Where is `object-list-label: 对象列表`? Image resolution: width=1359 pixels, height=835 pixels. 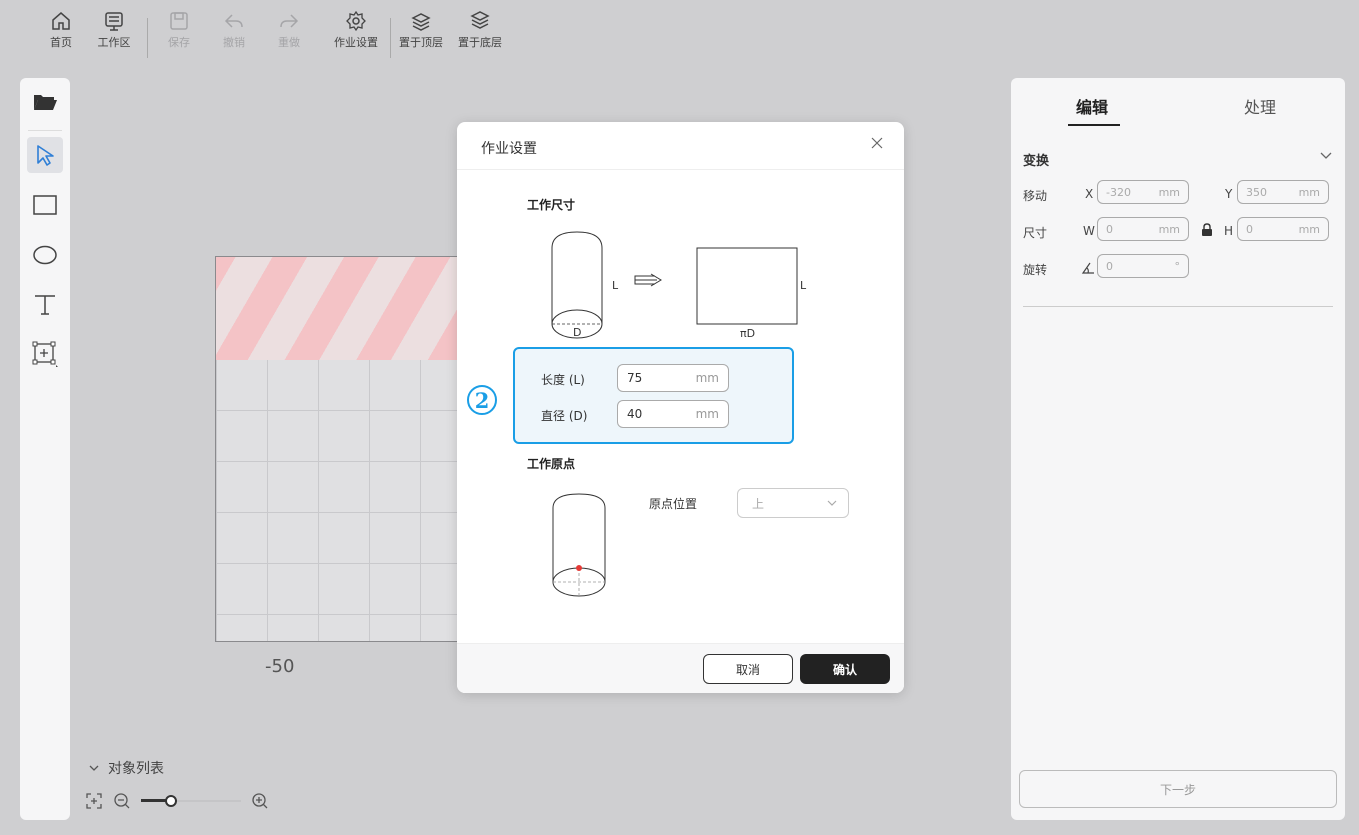
object-list-label: 对象列表 is located at coordinates (136, 769).